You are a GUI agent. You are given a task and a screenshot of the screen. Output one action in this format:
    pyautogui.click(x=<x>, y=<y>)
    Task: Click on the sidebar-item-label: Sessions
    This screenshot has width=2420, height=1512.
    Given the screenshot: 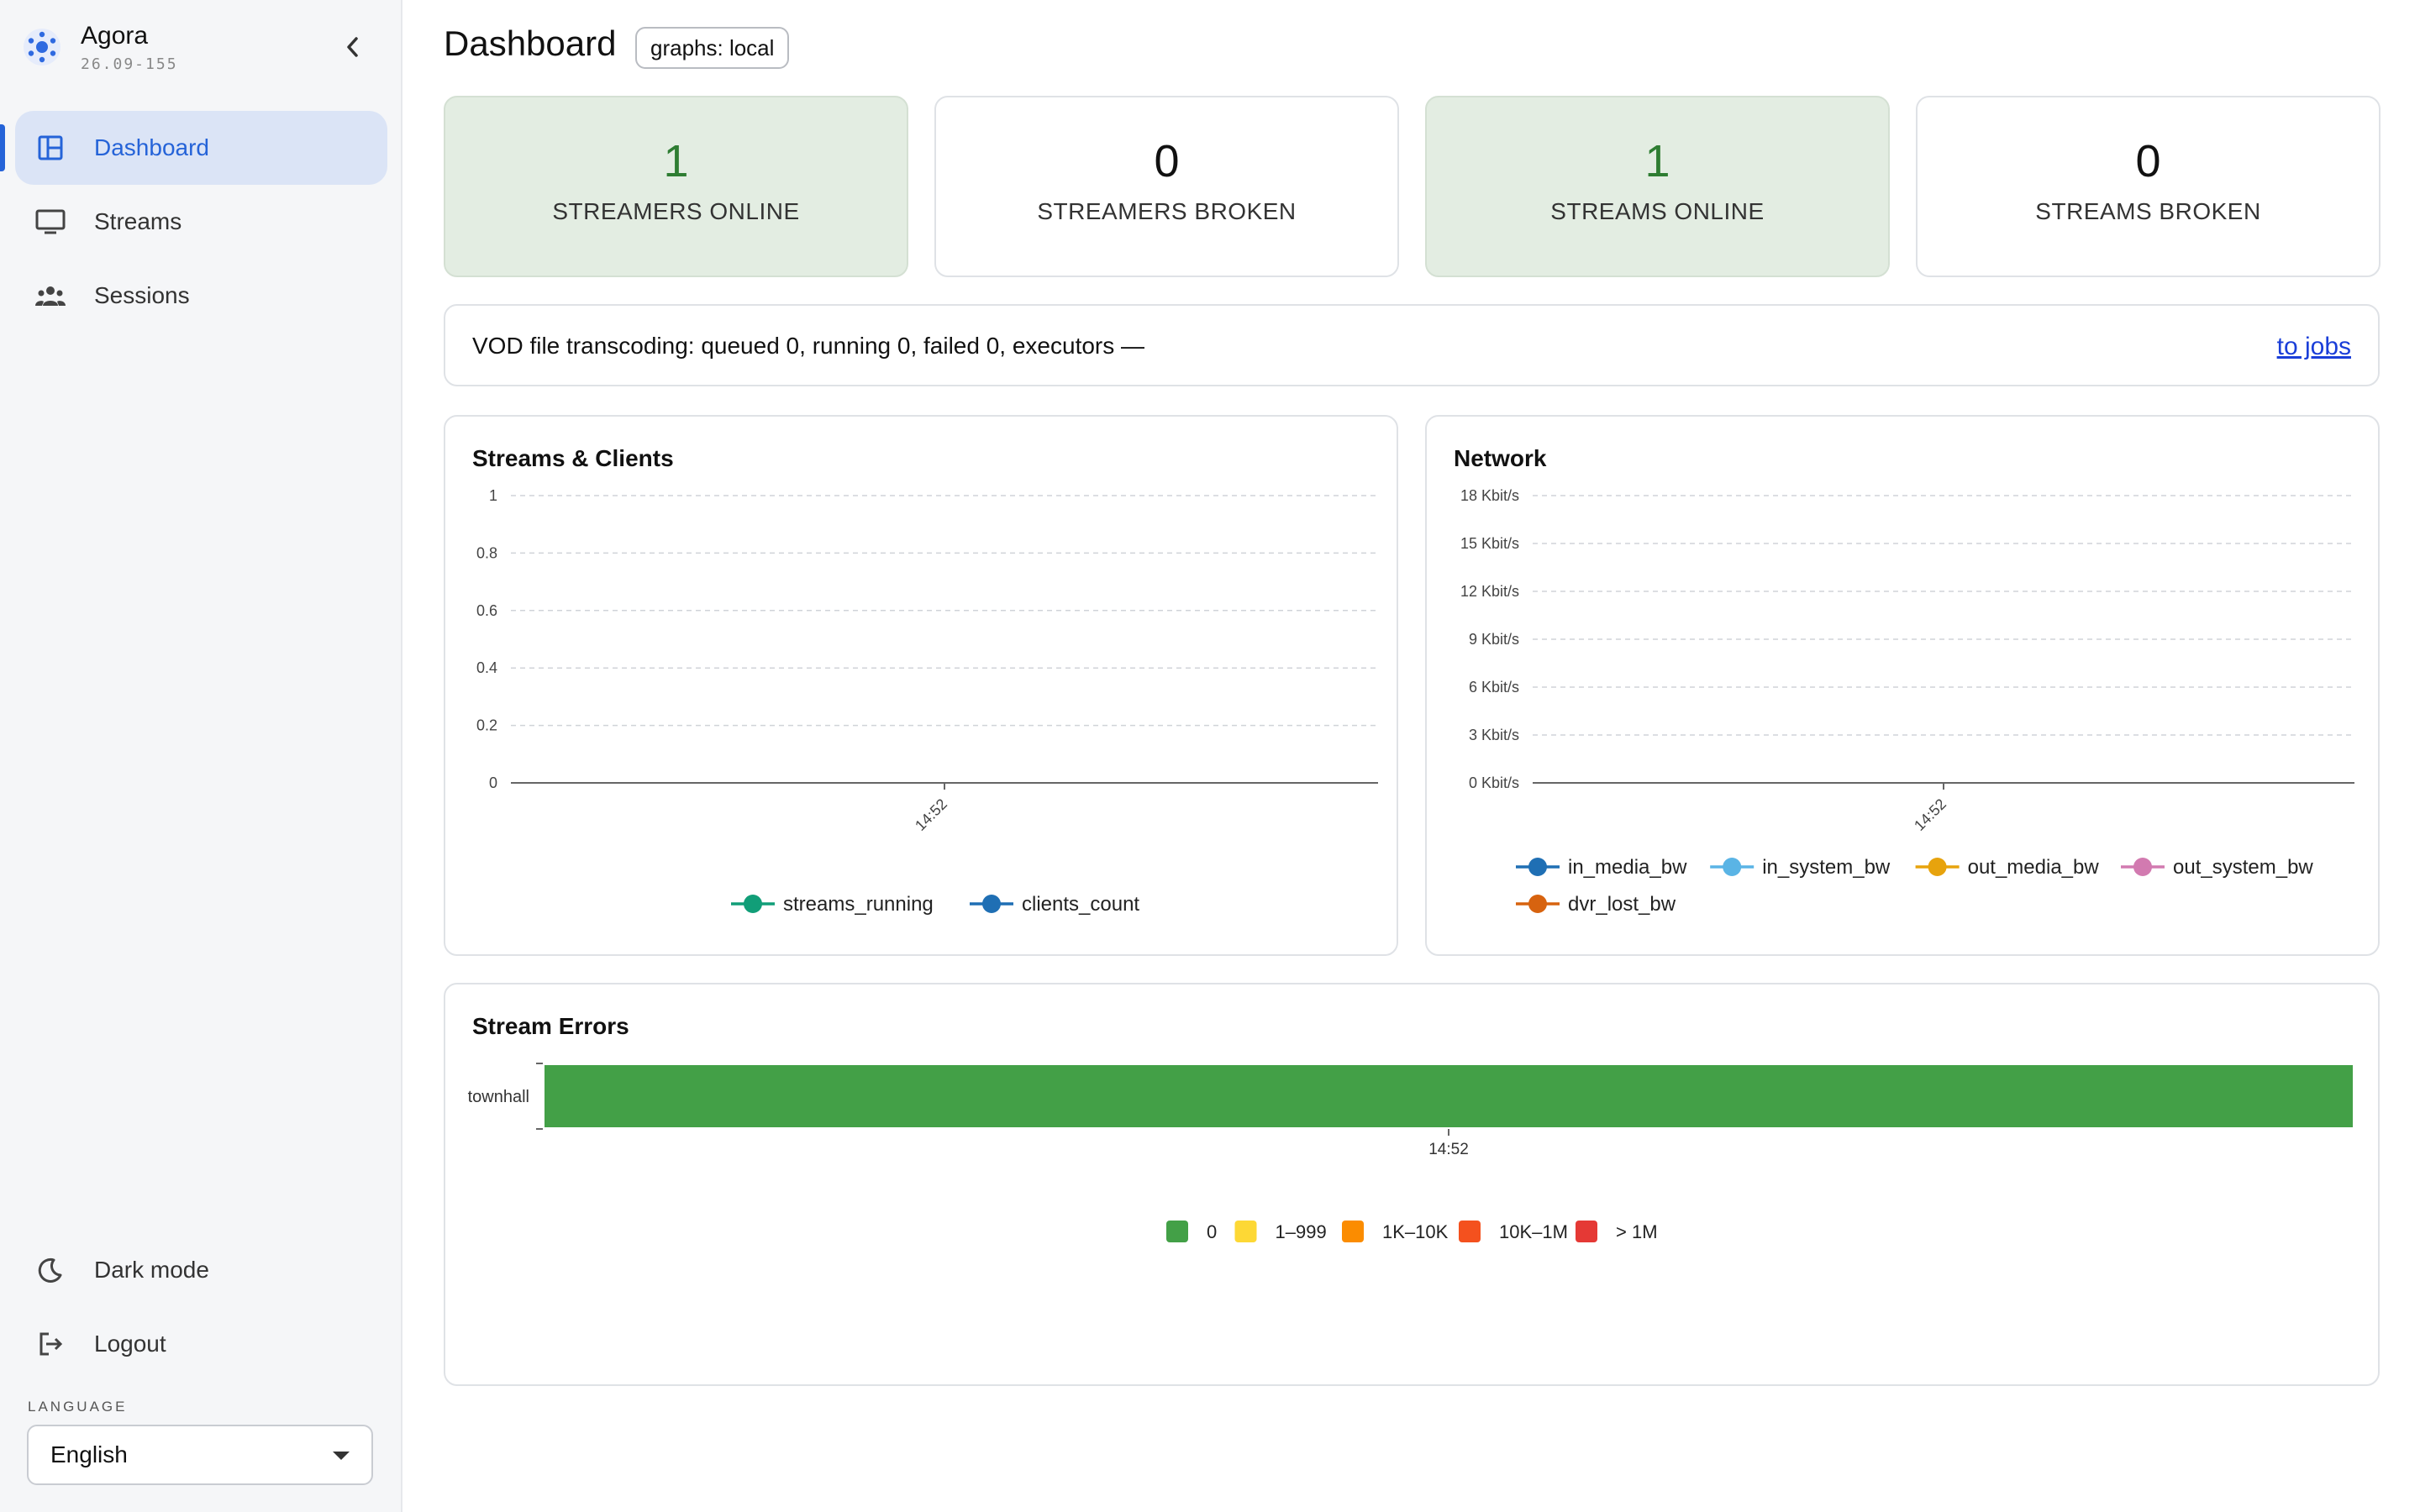 What is the action you would take?
    pyautogui.click(x=142, y=295)
    